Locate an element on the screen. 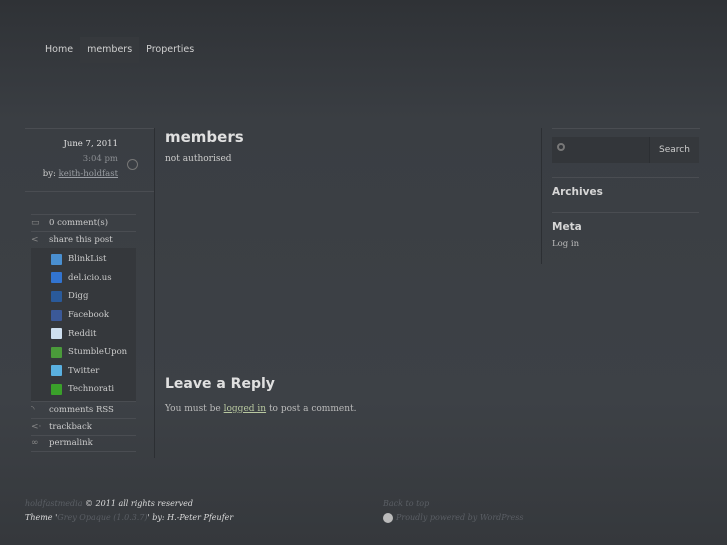 This screenshot has height=545, width=727. trackback-link: <· trackback is located at coordinates (83, 426).